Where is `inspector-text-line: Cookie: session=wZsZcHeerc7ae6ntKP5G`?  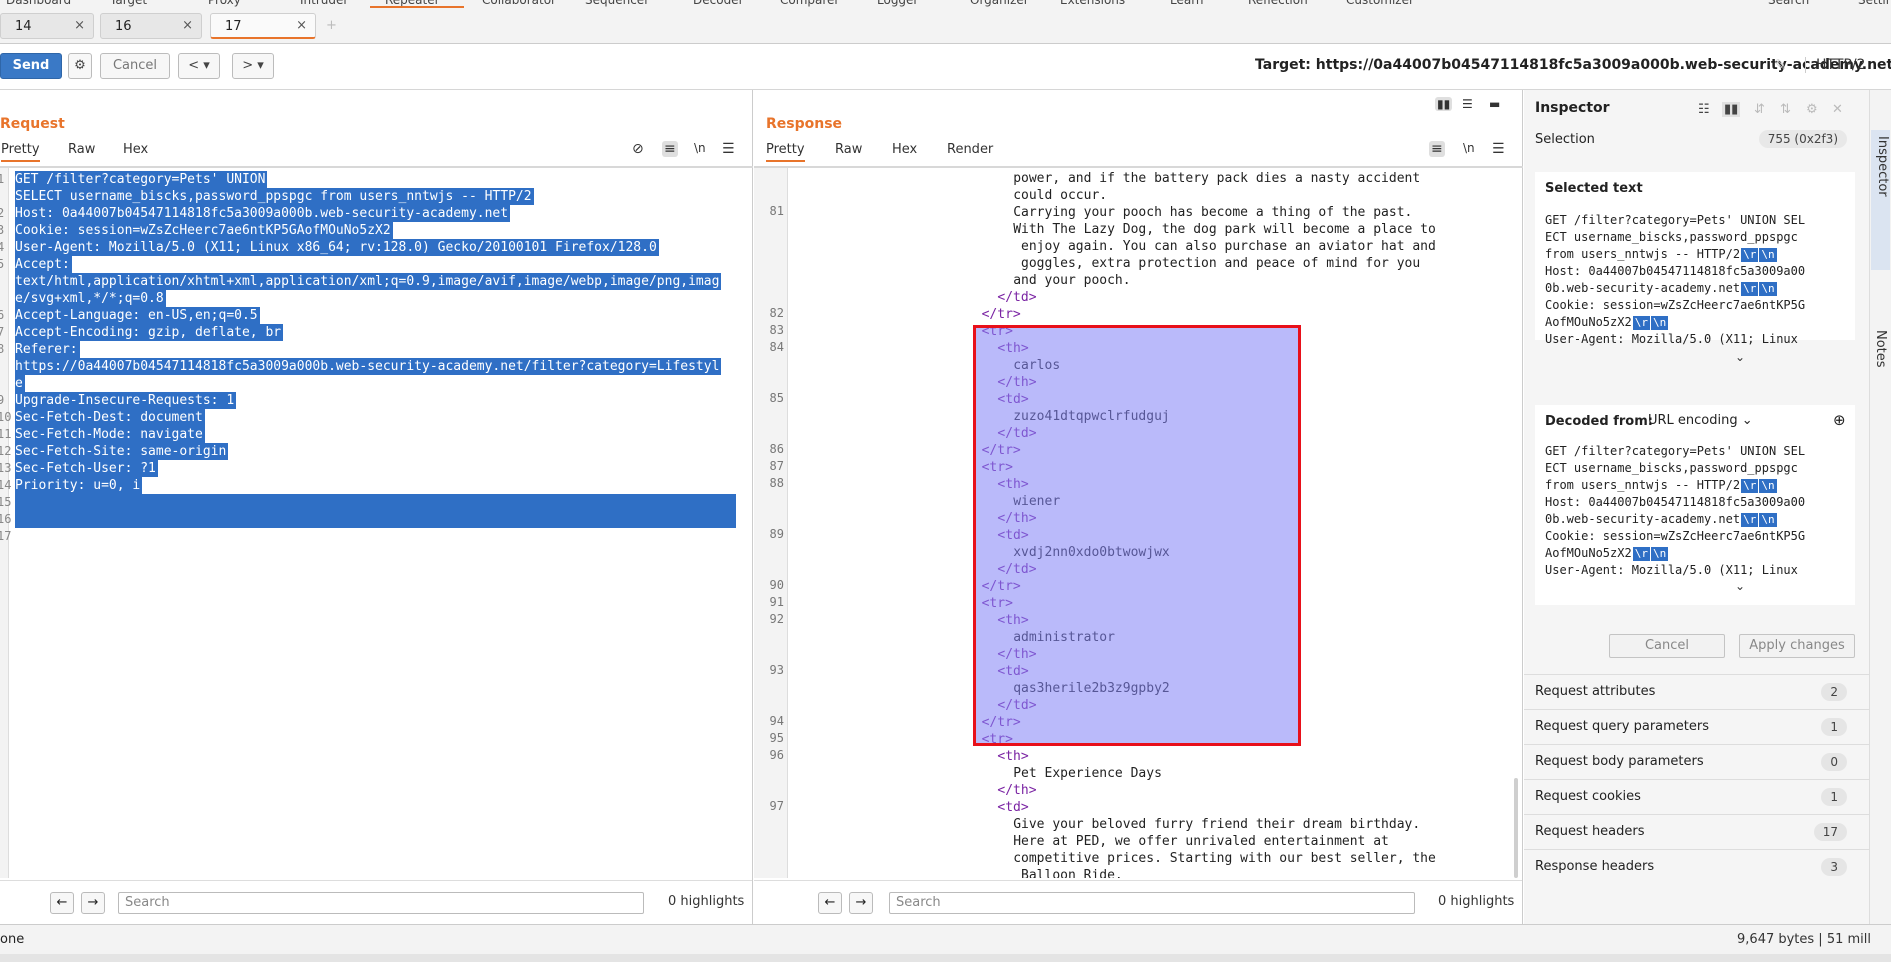 inspector-text-line: Cookie: session=wZsZcHeerc7ae6ntKP5G is located at coordinates (1697, 536).